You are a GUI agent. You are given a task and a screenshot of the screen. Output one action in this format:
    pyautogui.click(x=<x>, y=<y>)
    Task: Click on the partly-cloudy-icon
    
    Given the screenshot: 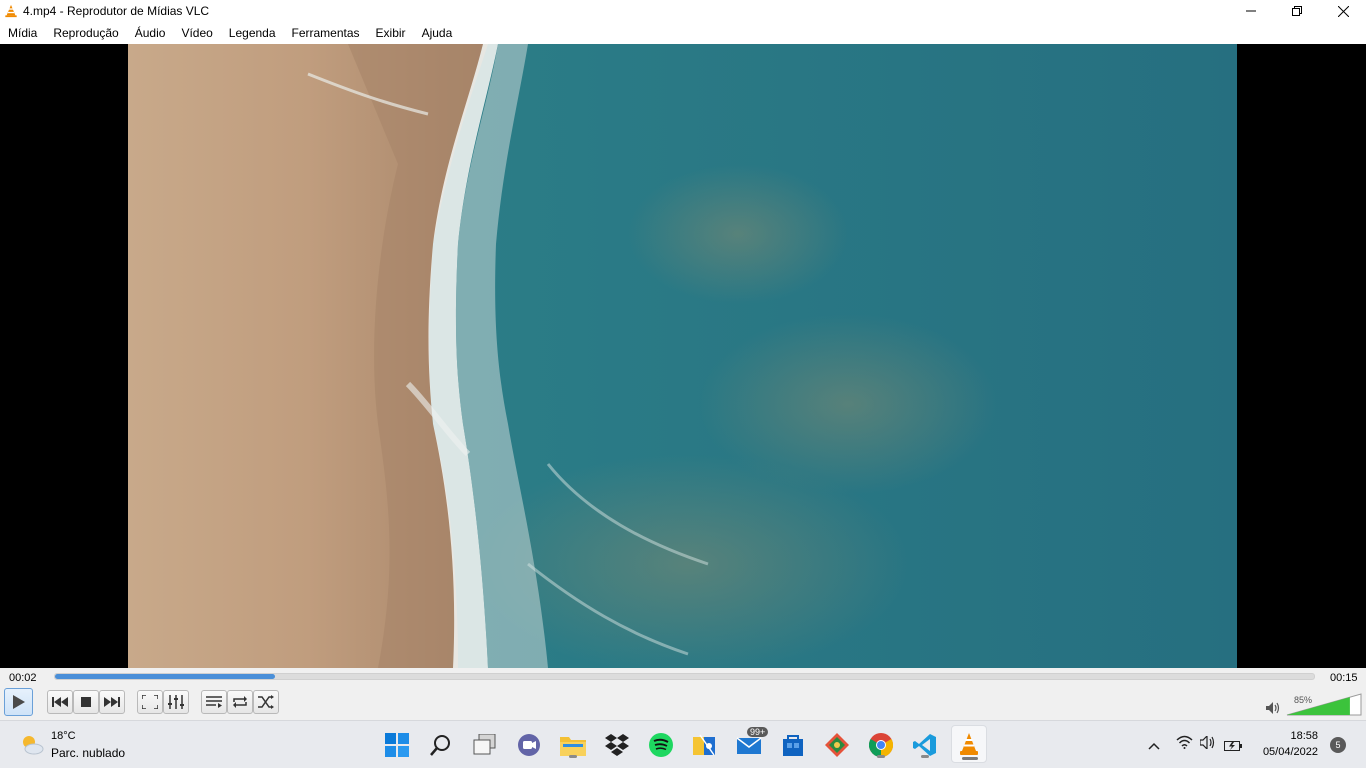 What is the action you would take?
    pyautogui.click(x=33, y=745)
    